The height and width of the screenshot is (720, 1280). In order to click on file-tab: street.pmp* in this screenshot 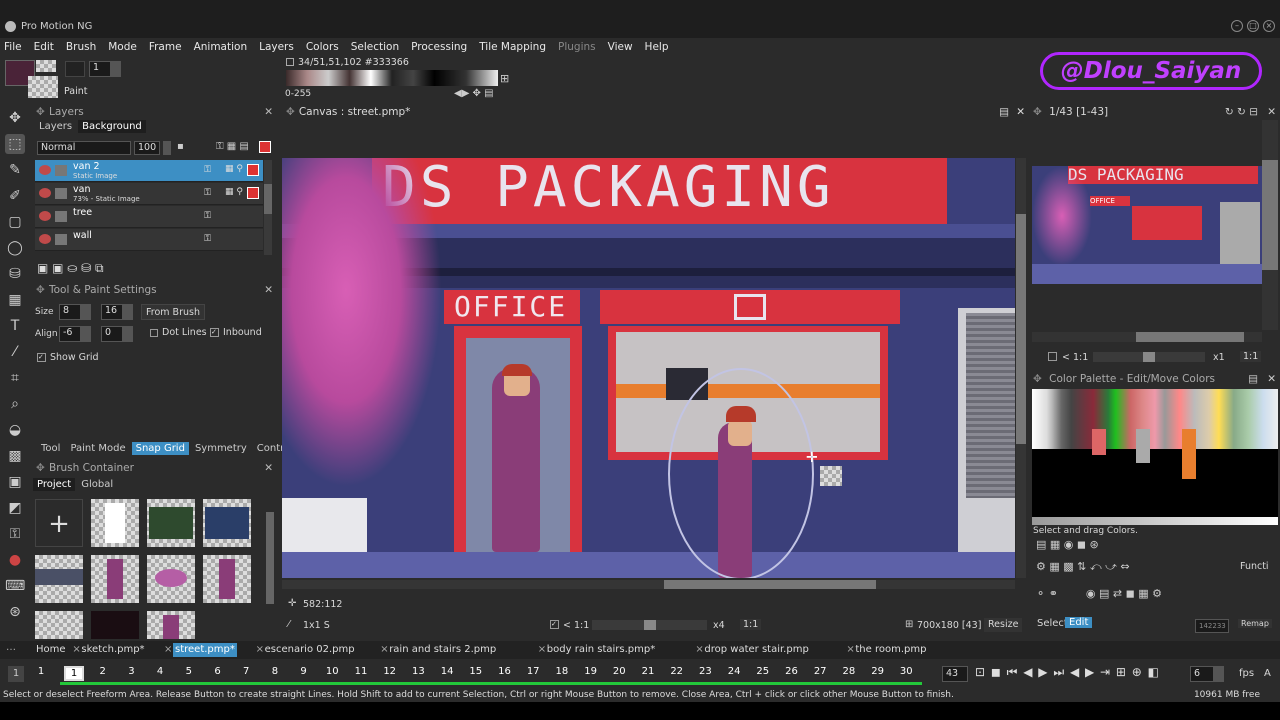, I will do `click(205, 650)`.